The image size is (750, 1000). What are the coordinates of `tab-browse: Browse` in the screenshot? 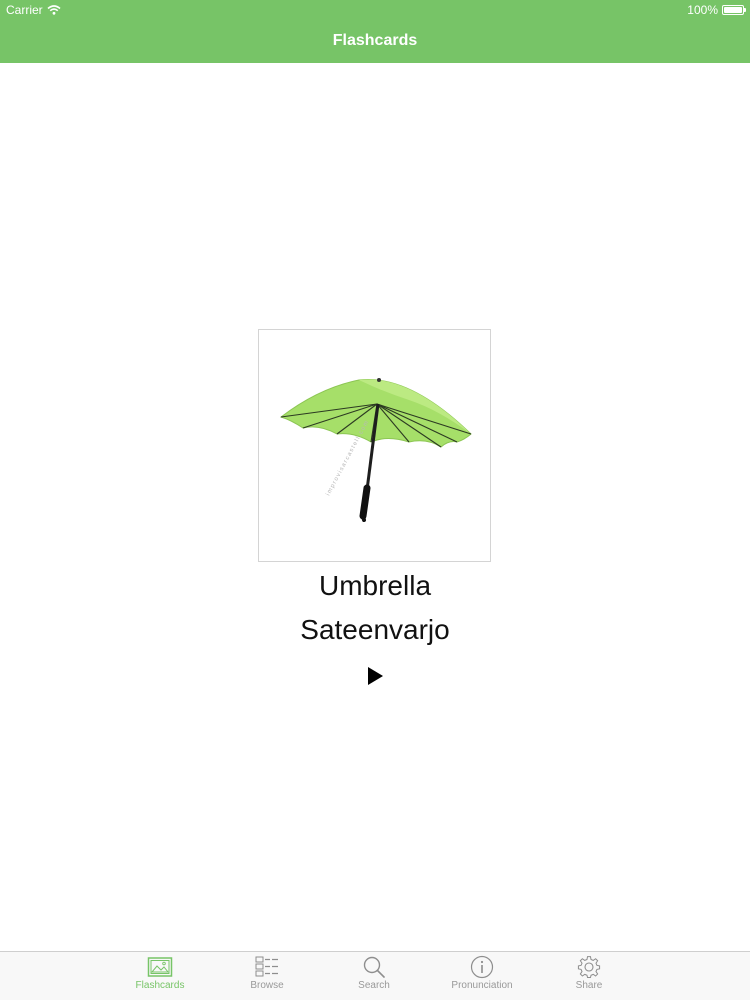 It's located at (267, 977).